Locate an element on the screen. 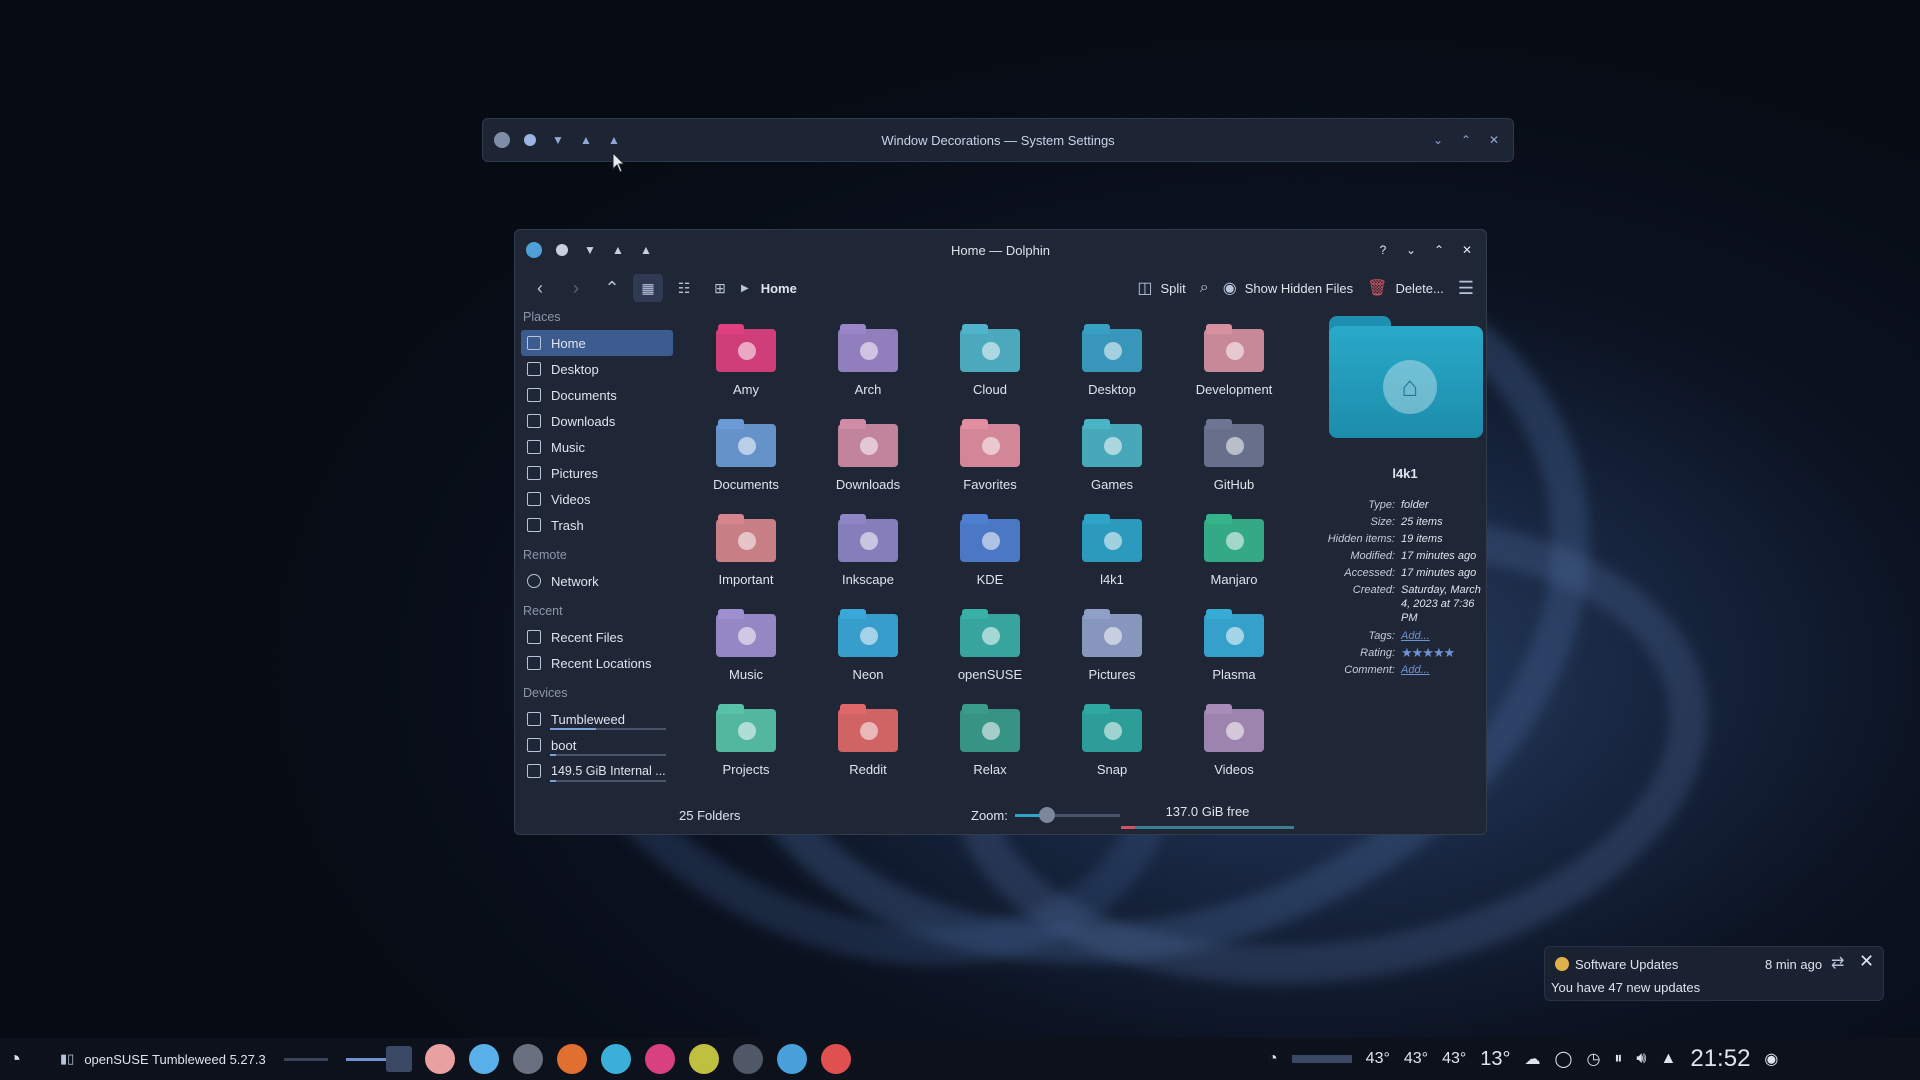  gpu-temp: 43° is located at coordinates (1416, 1059).